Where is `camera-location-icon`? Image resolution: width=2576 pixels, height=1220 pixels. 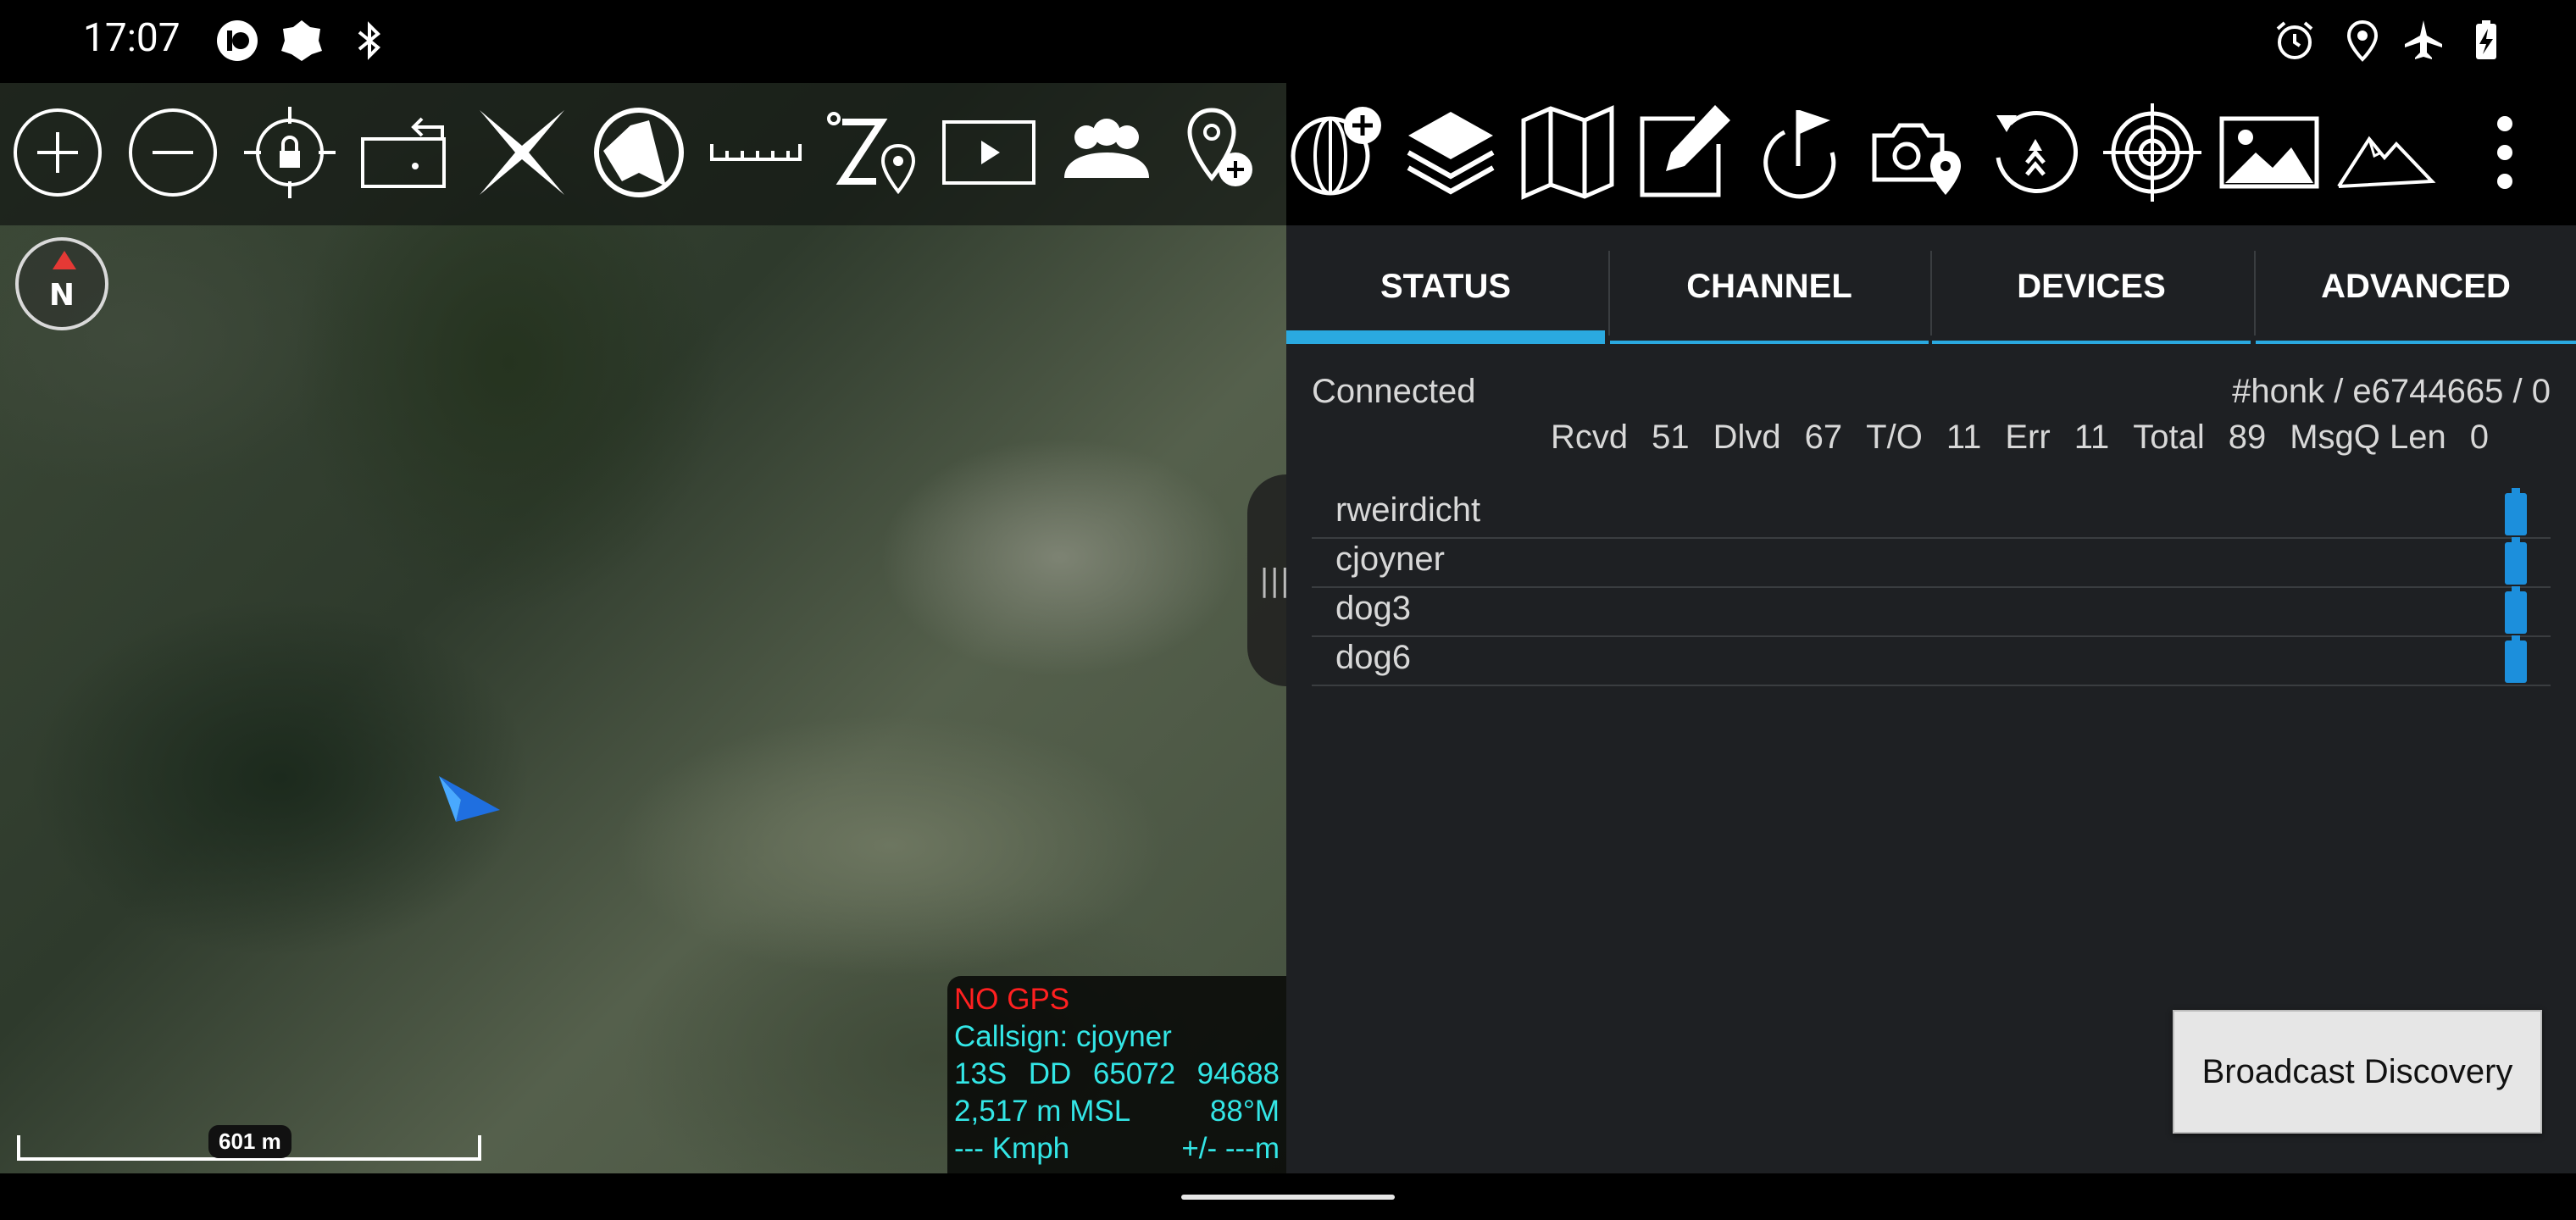 camera-location-icon is located at coordinates (1919, 152).